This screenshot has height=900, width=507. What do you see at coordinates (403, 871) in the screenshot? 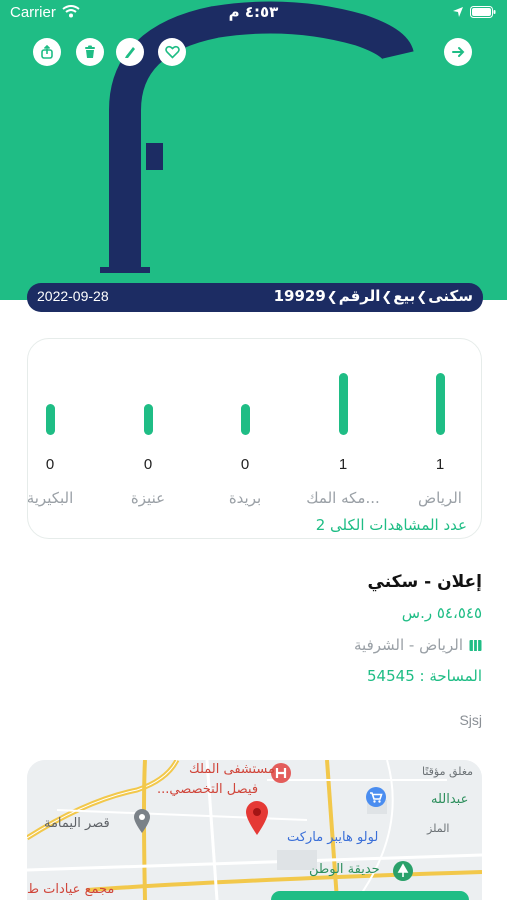
I see `park-icon` at bounding box center [403, 871].